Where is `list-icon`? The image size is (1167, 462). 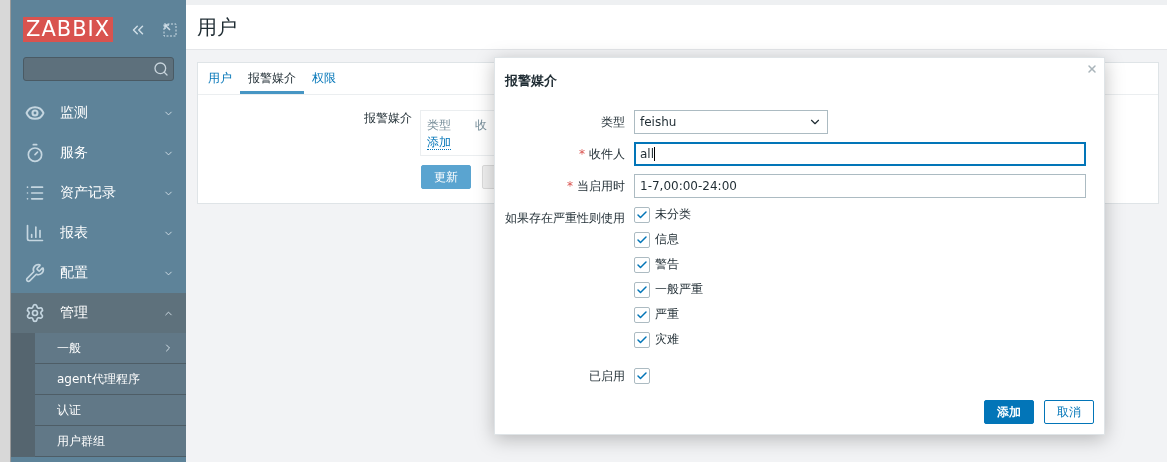
list-icon is located at coordinates (35, 193).